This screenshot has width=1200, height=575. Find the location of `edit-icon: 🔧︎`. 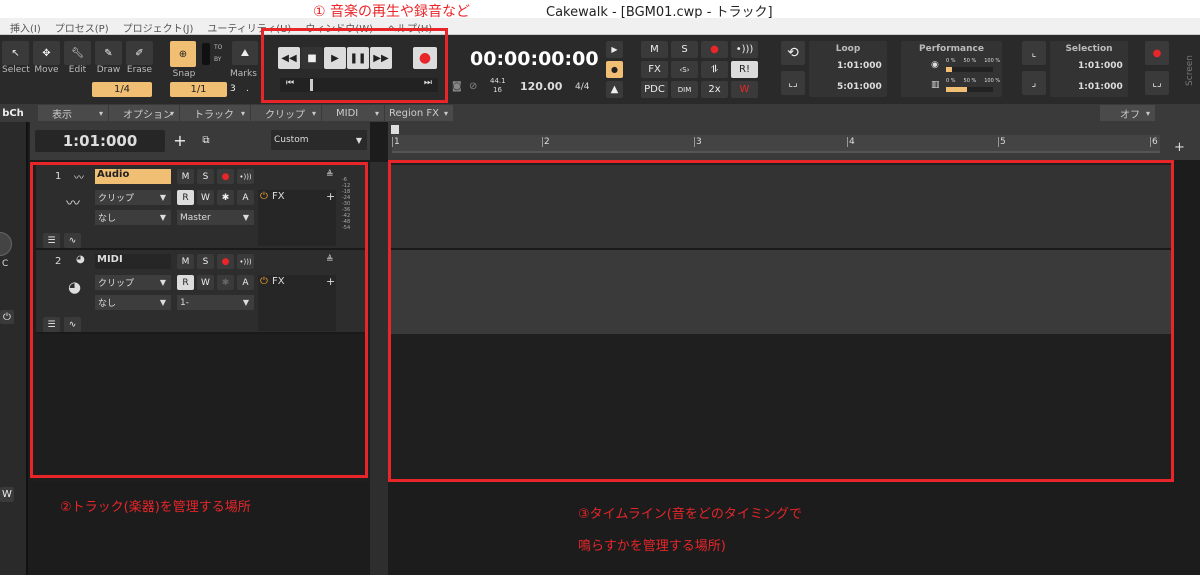

edit-icon: 🔧︎ is located at coordinates (77, 53).